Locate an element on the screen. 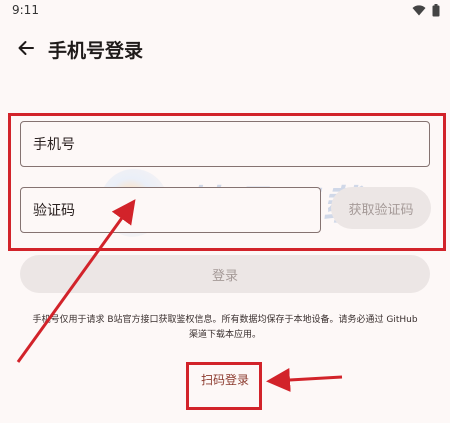 This screenshot has height=423, width=450. annotation-arrow-to-qr is located at coordinates (304, 379).